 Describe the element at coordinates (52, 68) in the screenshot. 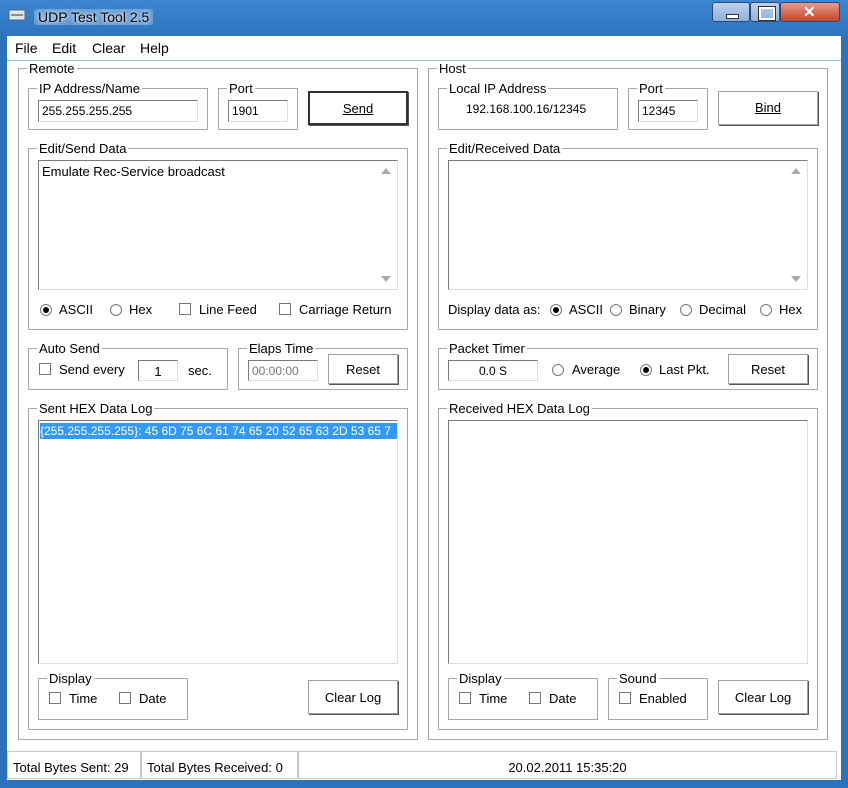

I see `remote-group-label: Remote` at that location.